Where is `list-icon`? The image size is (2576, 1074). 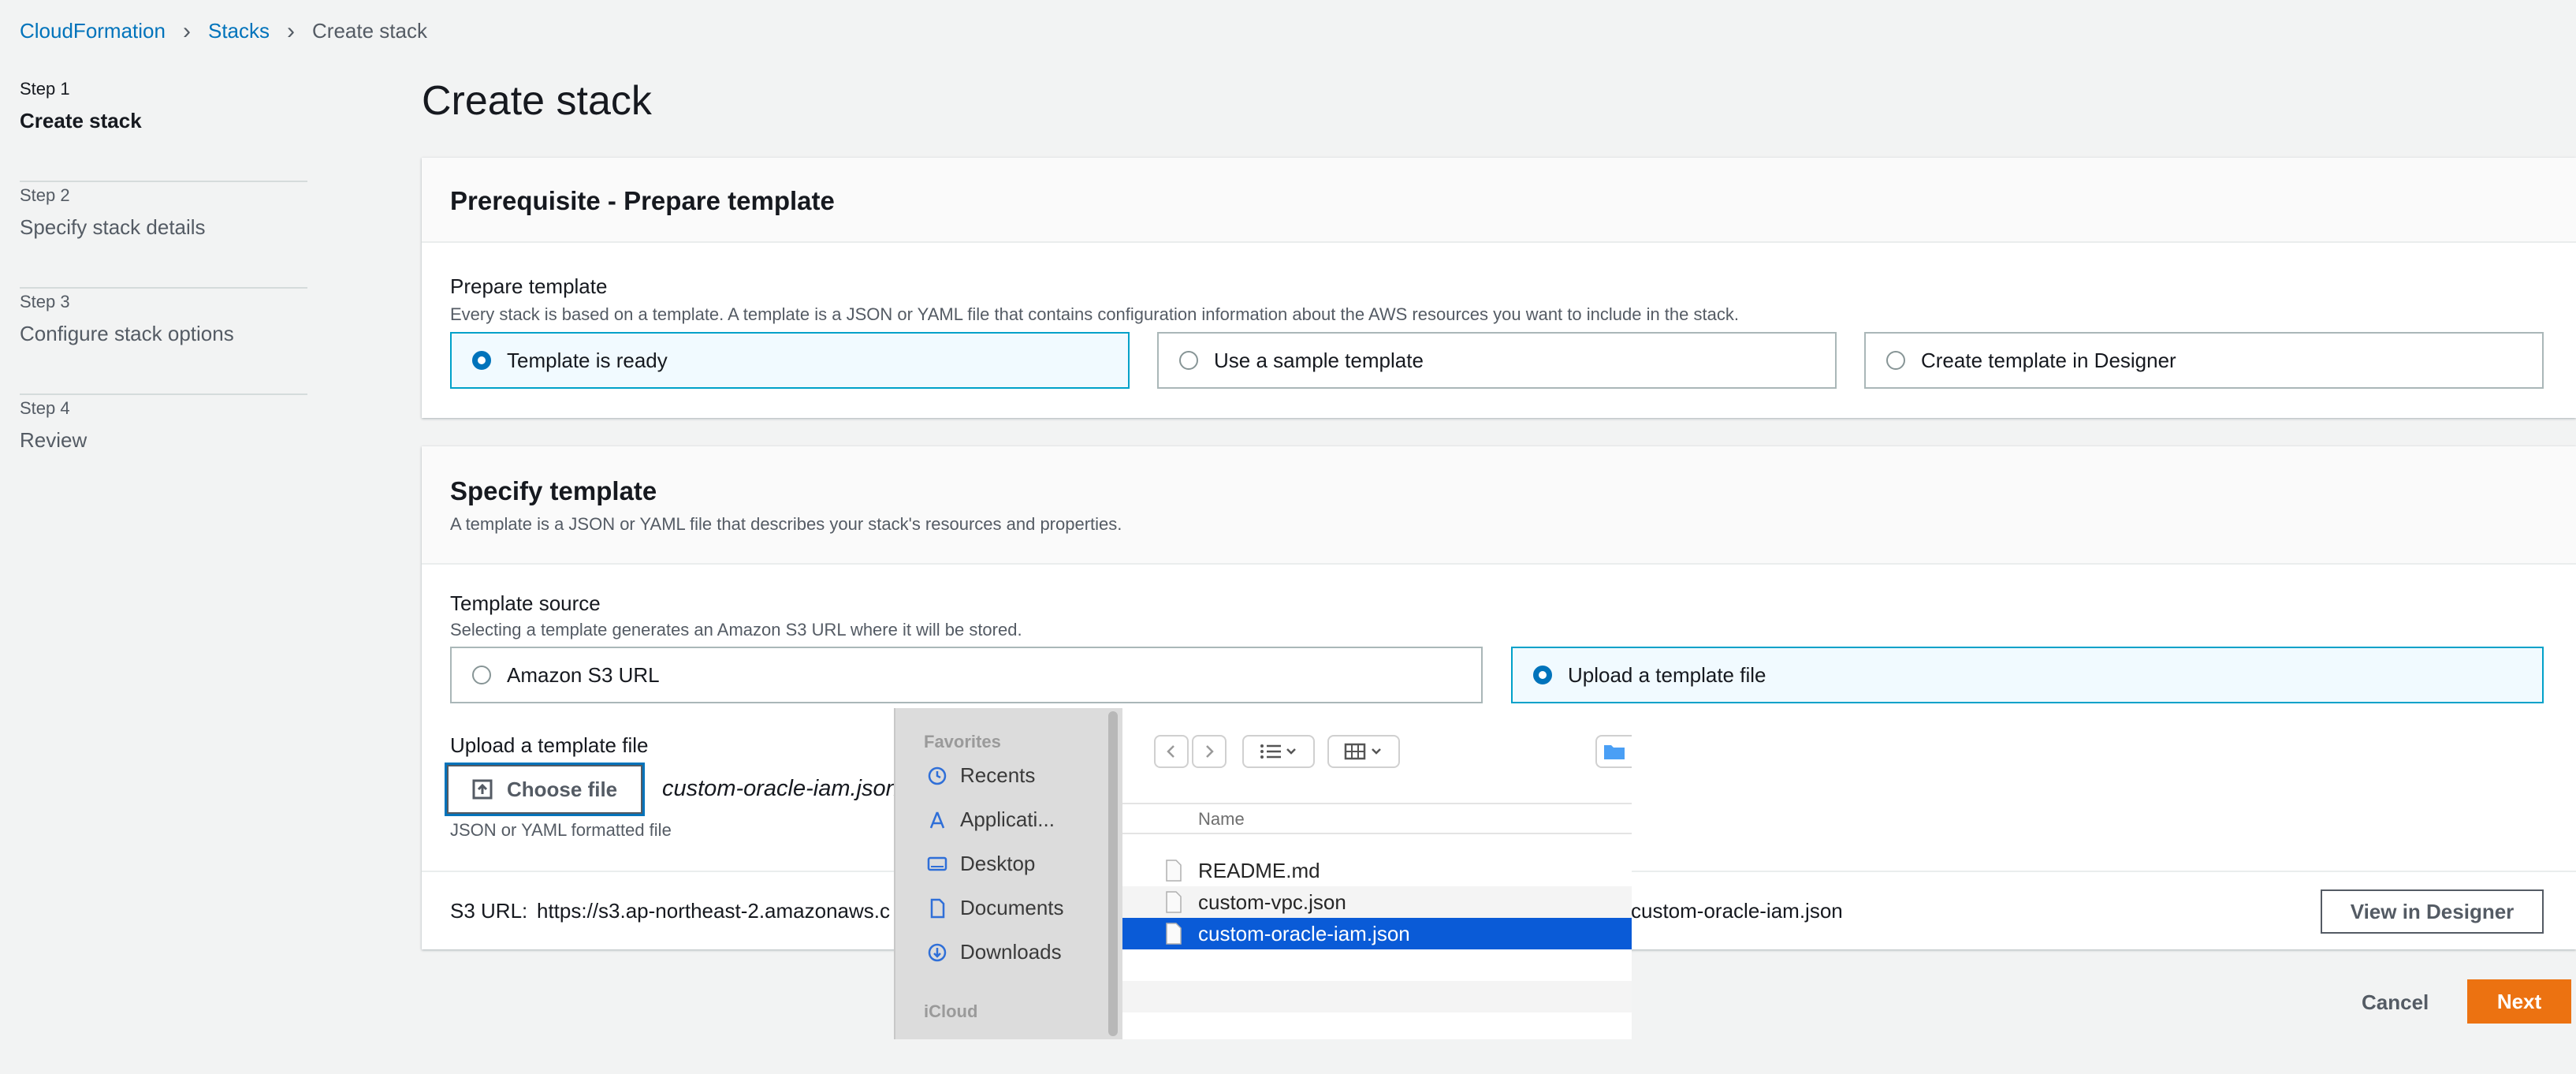
list-icon is located at coordinates (1278, 751).